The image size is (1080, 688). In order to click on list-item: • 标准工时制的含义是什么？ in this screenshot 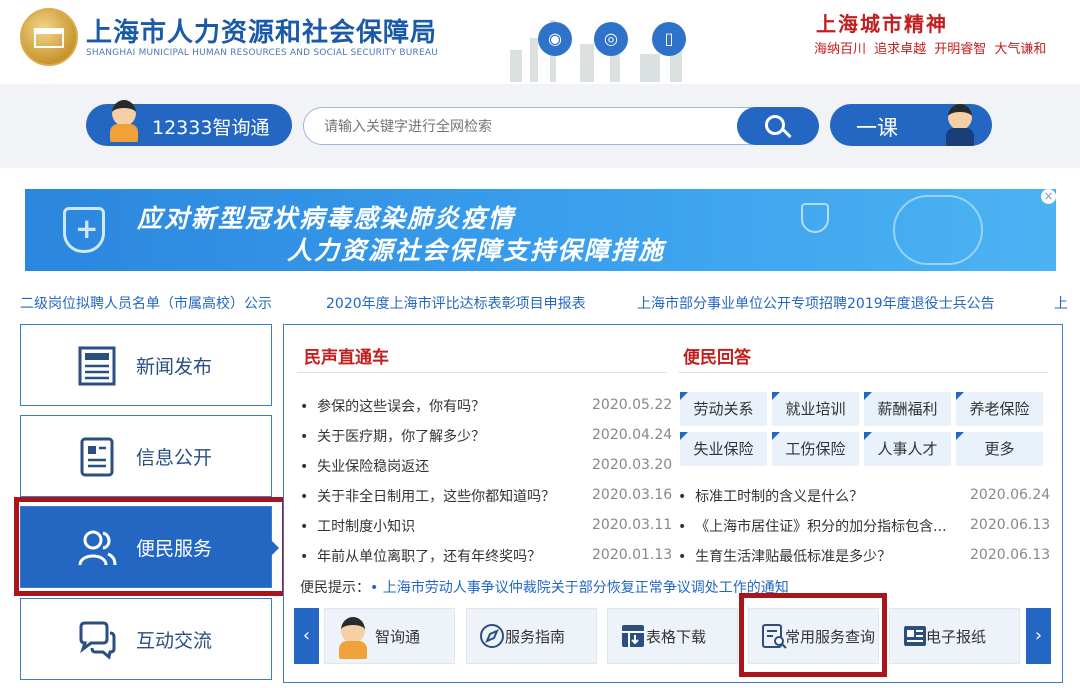, I will do `click(770, 496)`.